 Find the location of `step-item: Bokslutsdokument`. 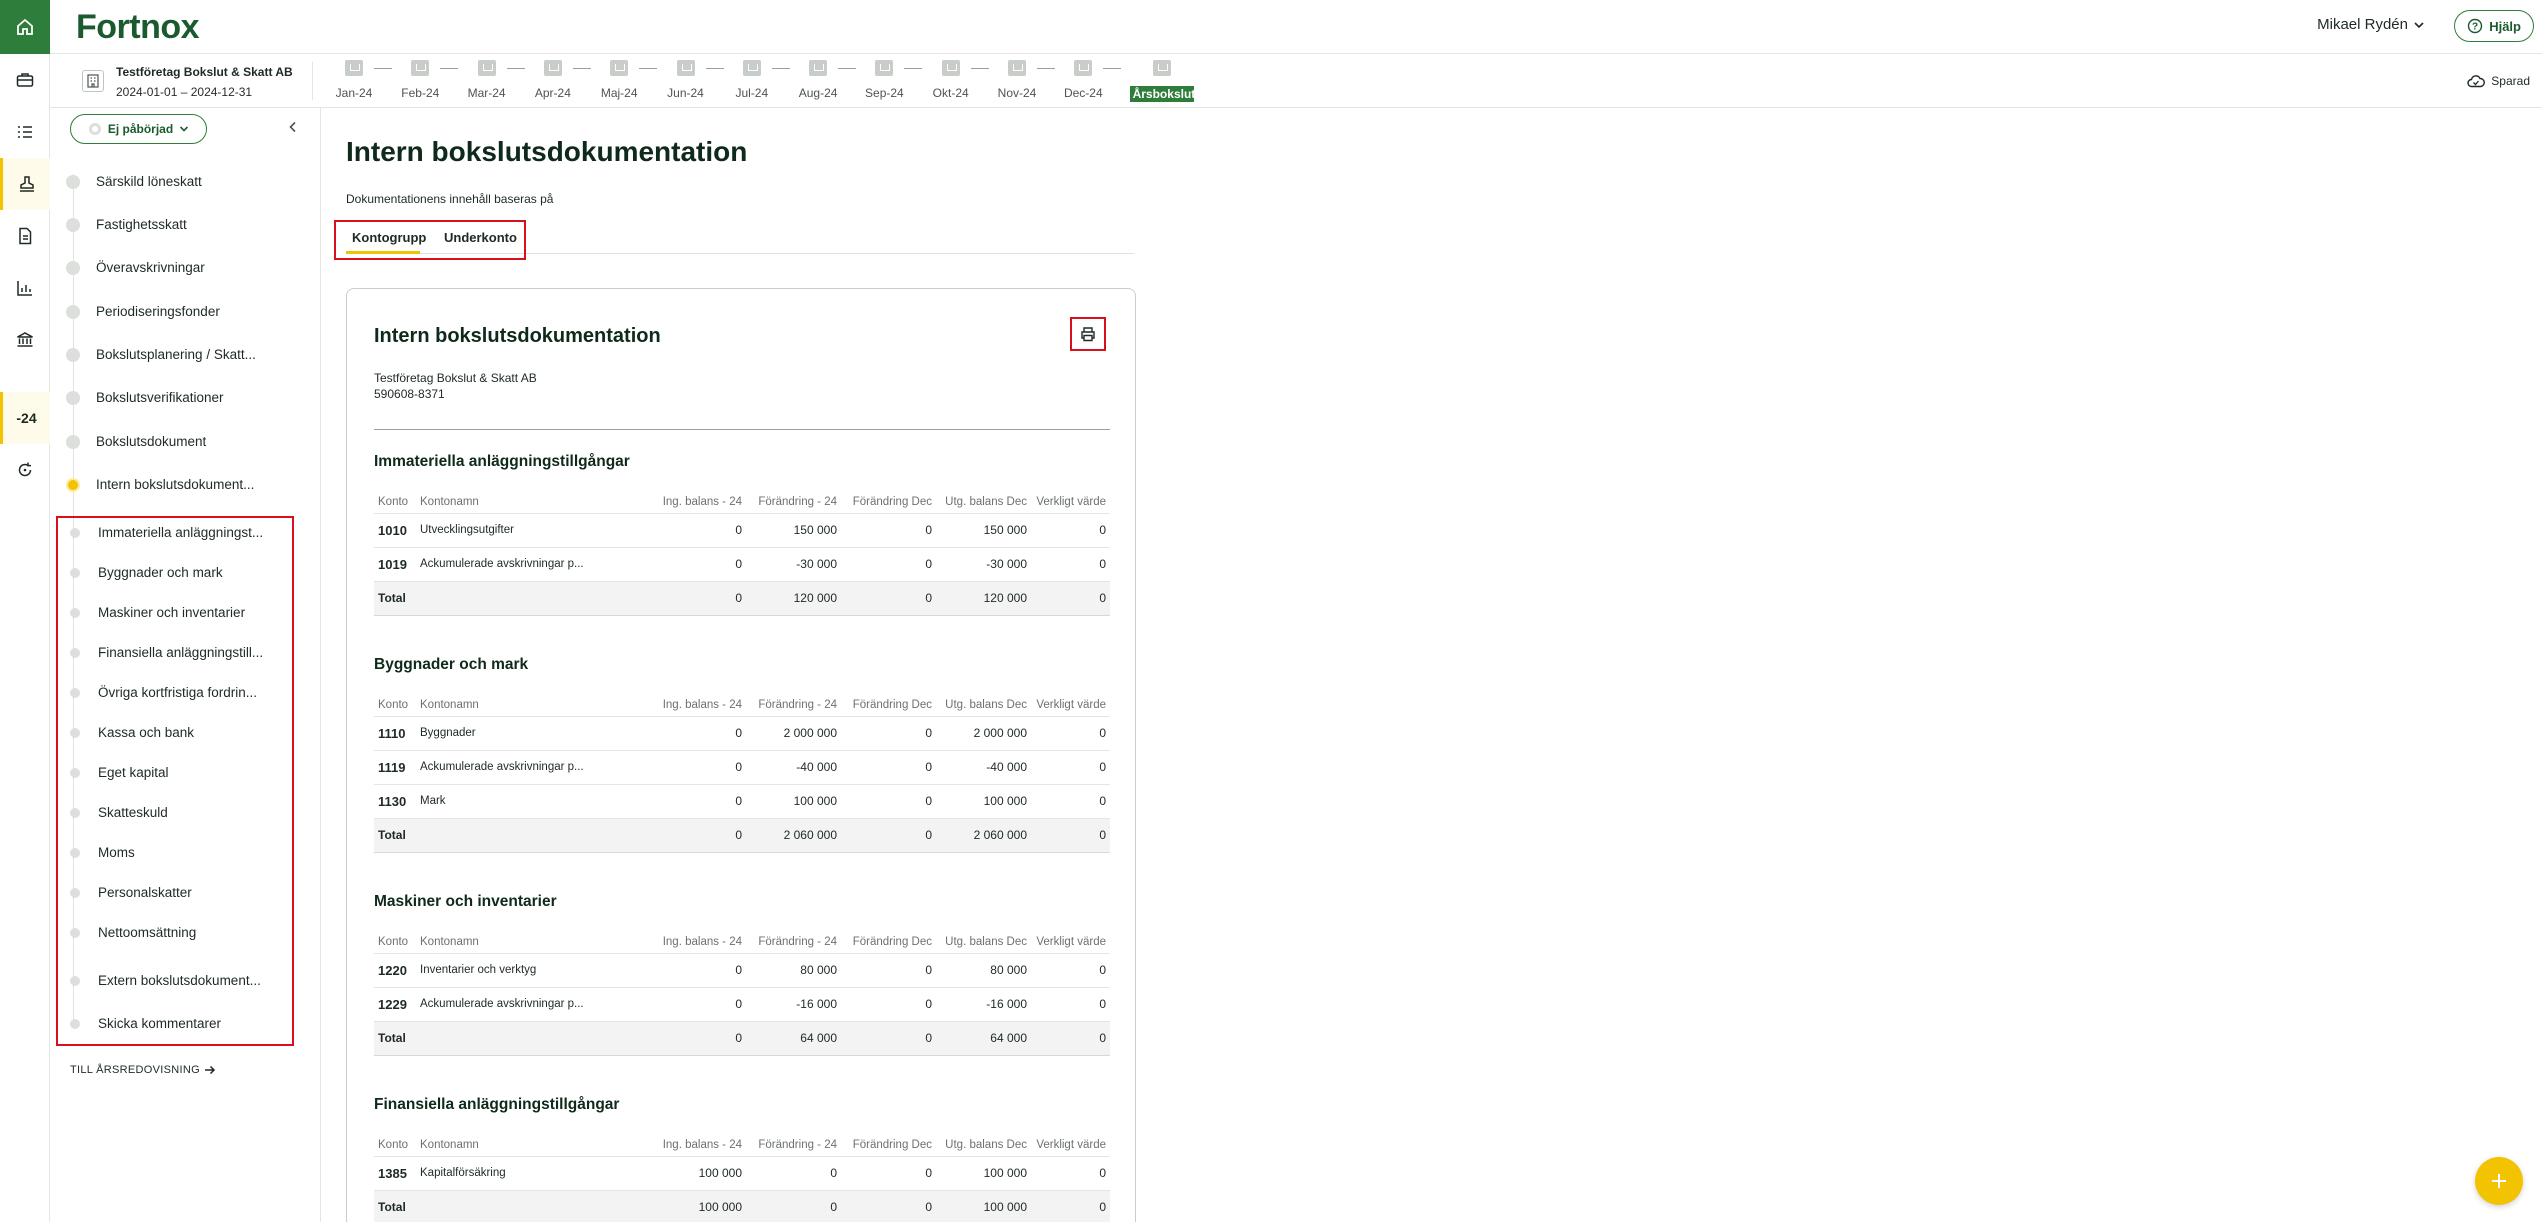

step-item: Bokslutsdokument is located at coordinates (169, 441).